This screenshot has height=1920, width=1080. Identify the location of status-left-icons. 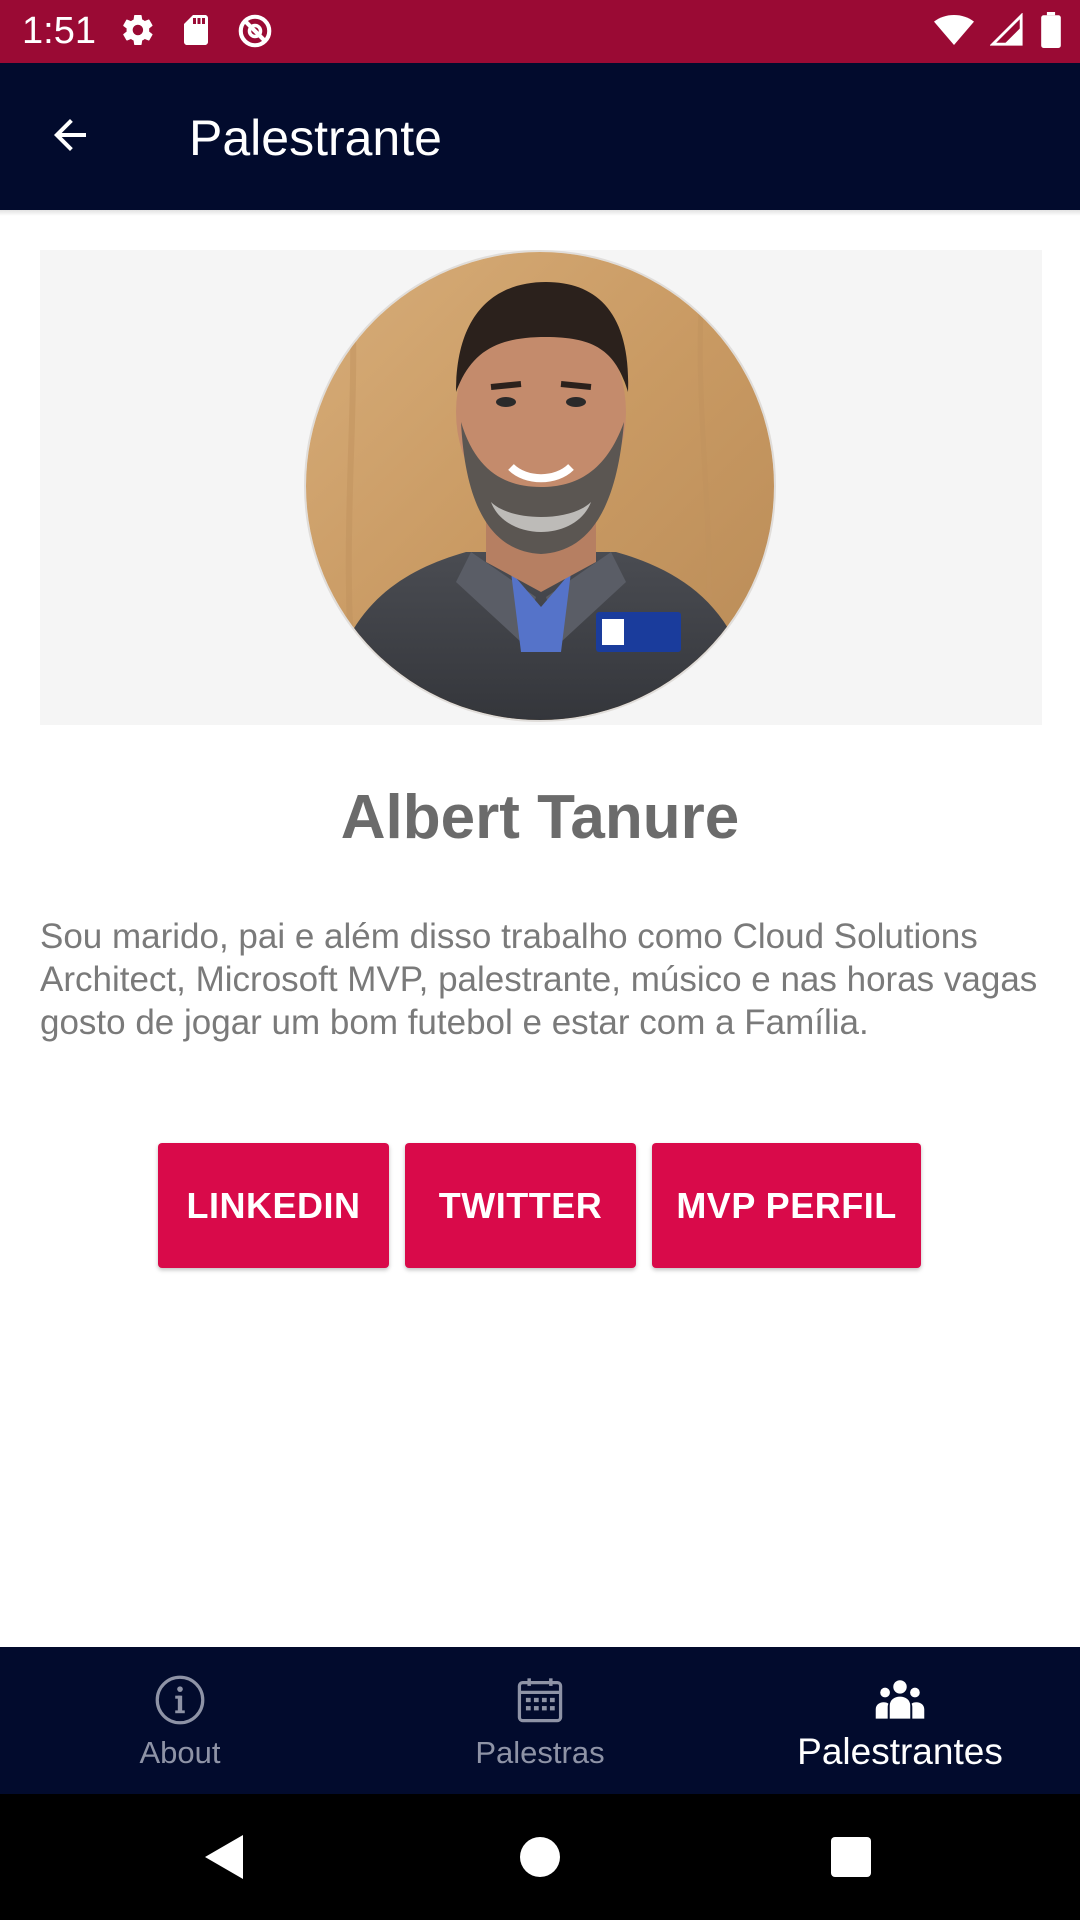
(197, 31).